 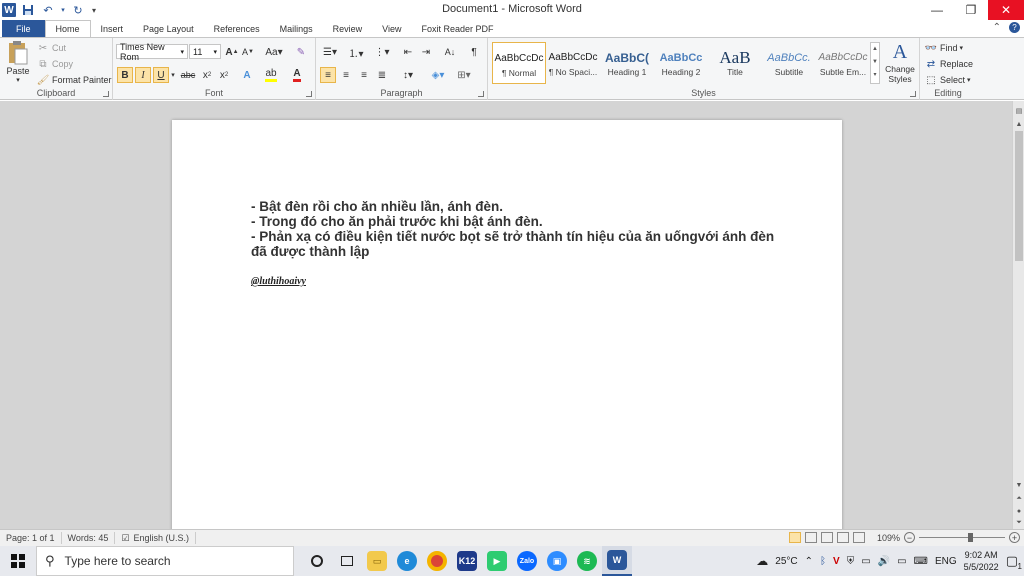 What do you see at coordinates (271, 75) in the screenshot?
I see `highlight-color-icon: ab` at bounding box center [271, 75].